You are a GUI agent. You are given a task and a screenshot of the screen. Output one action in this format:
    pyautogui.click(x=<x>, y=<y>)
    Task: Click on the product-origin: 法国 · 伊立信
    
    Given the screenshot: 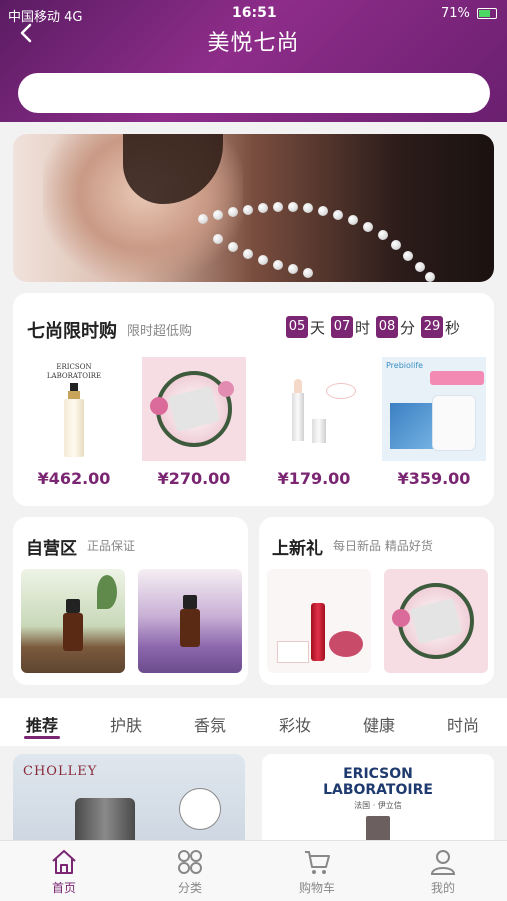 What is the action you would take?
    pyautogui.click(x=378, y=805)
    